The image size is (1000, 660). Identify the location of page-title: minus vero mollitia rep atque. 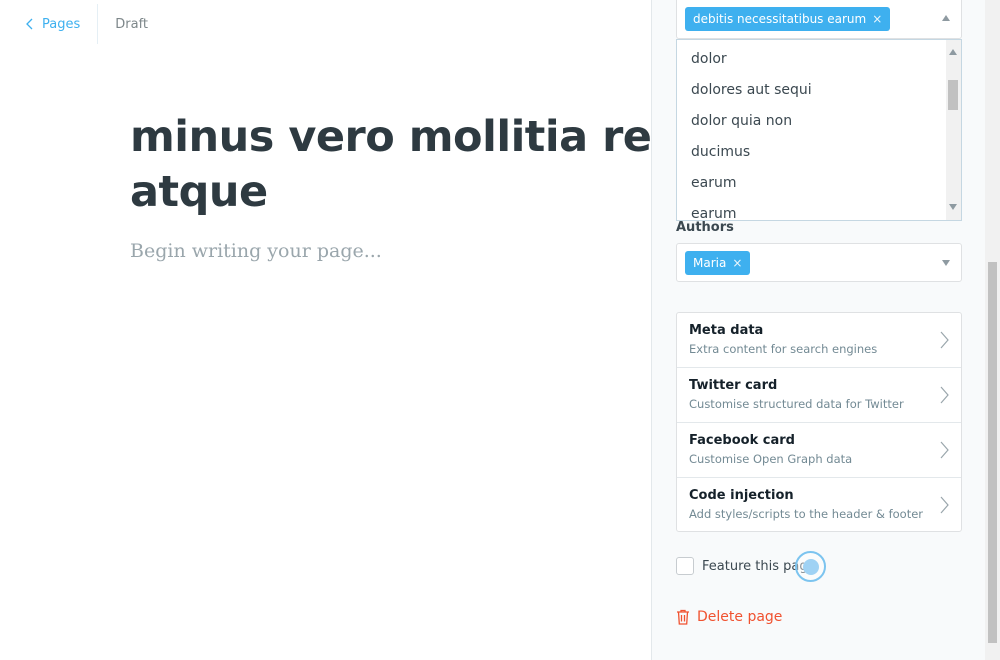
(390, 165).